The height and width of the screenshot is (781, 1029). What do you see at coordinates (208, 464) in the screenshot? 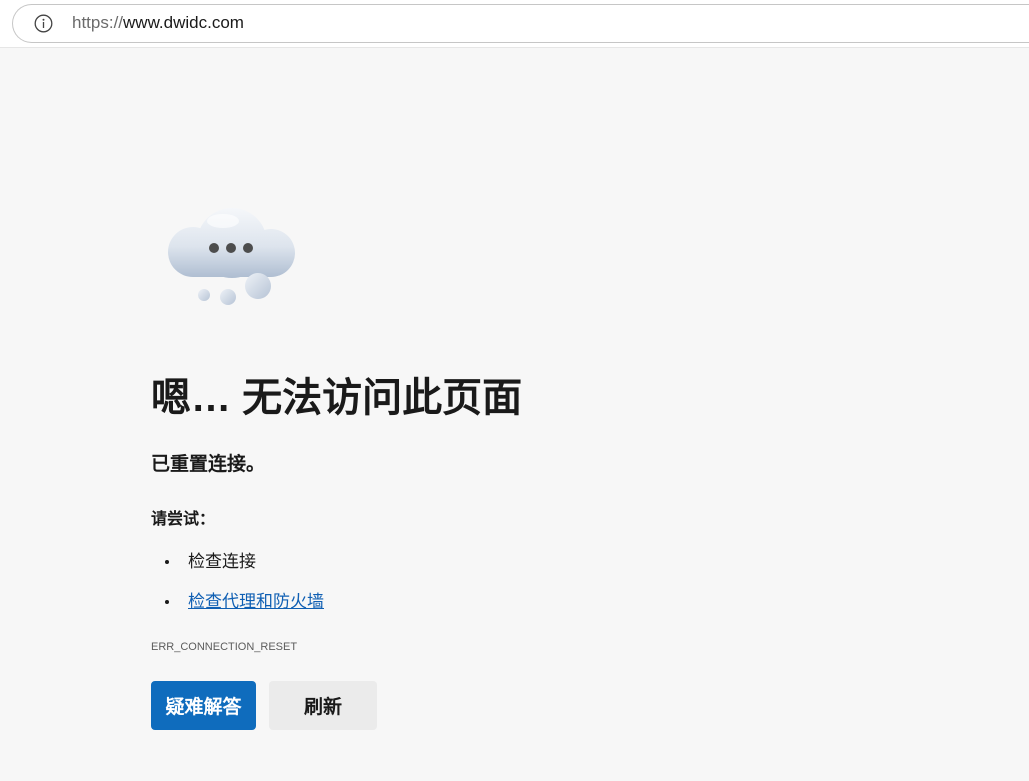
I see `error-message: 已重置连接。` at bounding box center [208, 464].